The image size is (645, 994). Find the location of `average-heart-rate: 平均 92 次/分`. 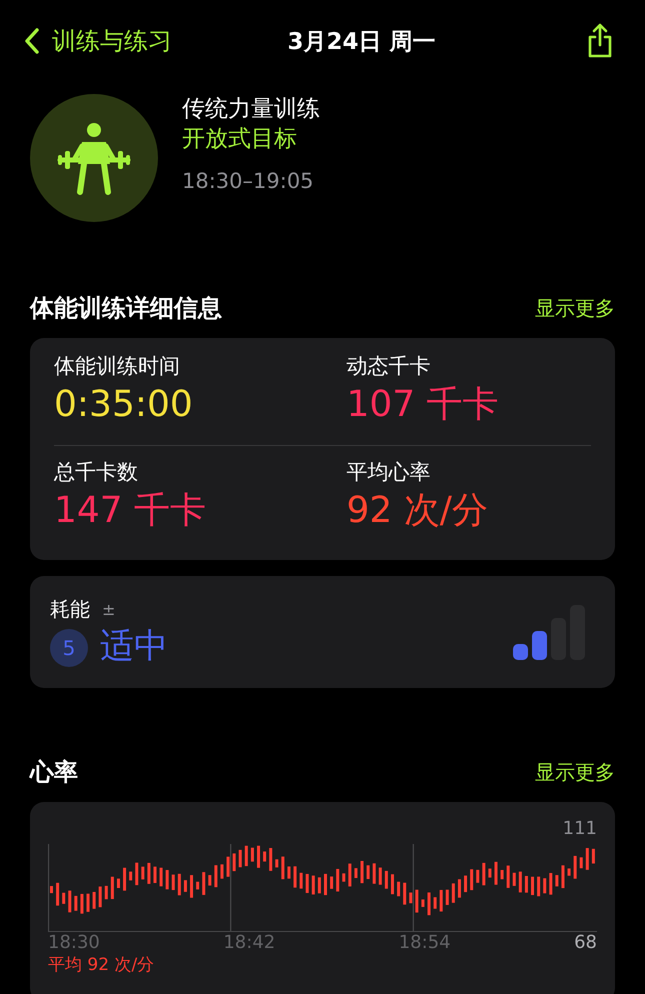

average-heart-rate: 平均 92 次/分 is located at coordinates (102, 965).